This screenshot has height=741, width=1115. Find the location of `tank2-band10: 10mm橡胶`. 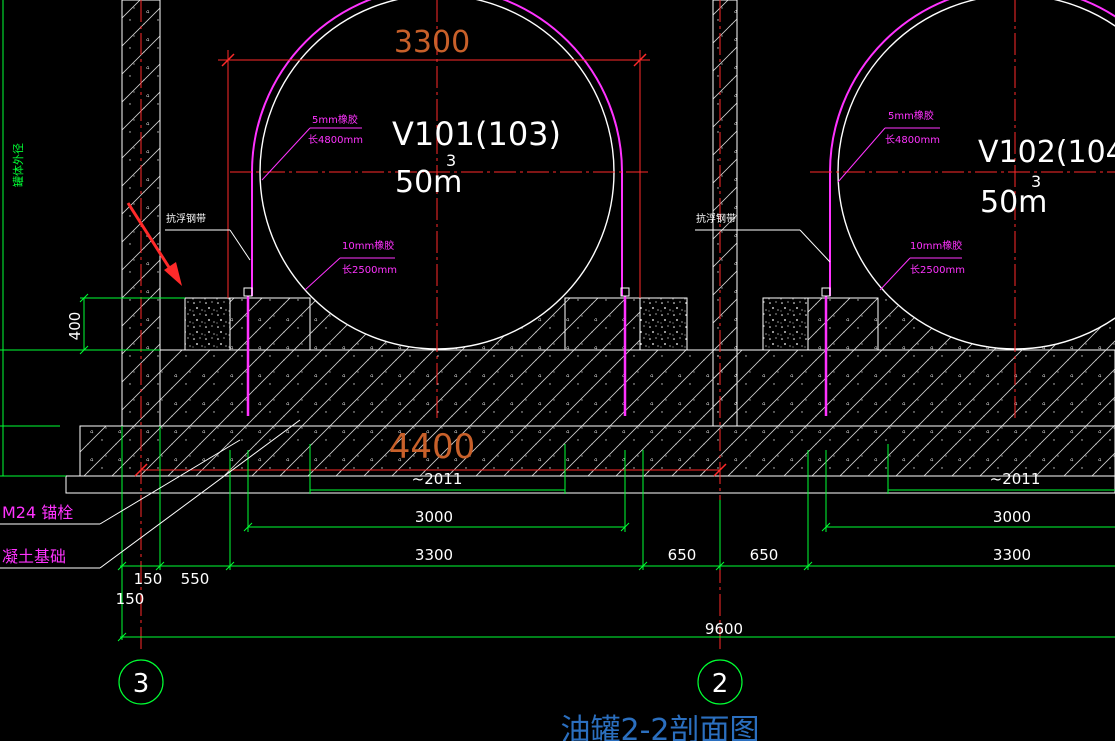

tank2-band10: 10mm橡胶 is located at coordinates (936, 245).